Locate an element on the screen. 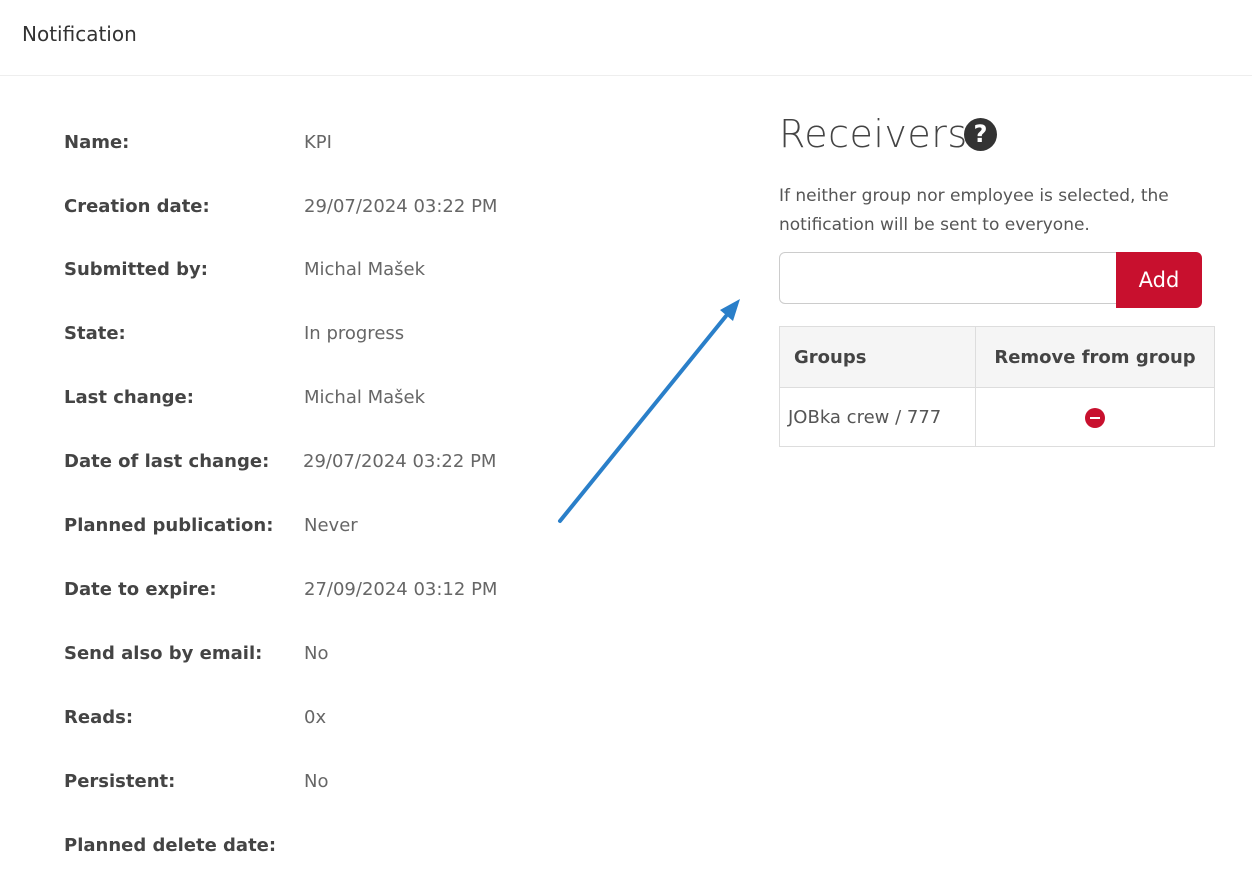 This screenshot has width=1252, height=870. column-header-remove-from-group: Remove from group is located at coordinates (1095, 357).